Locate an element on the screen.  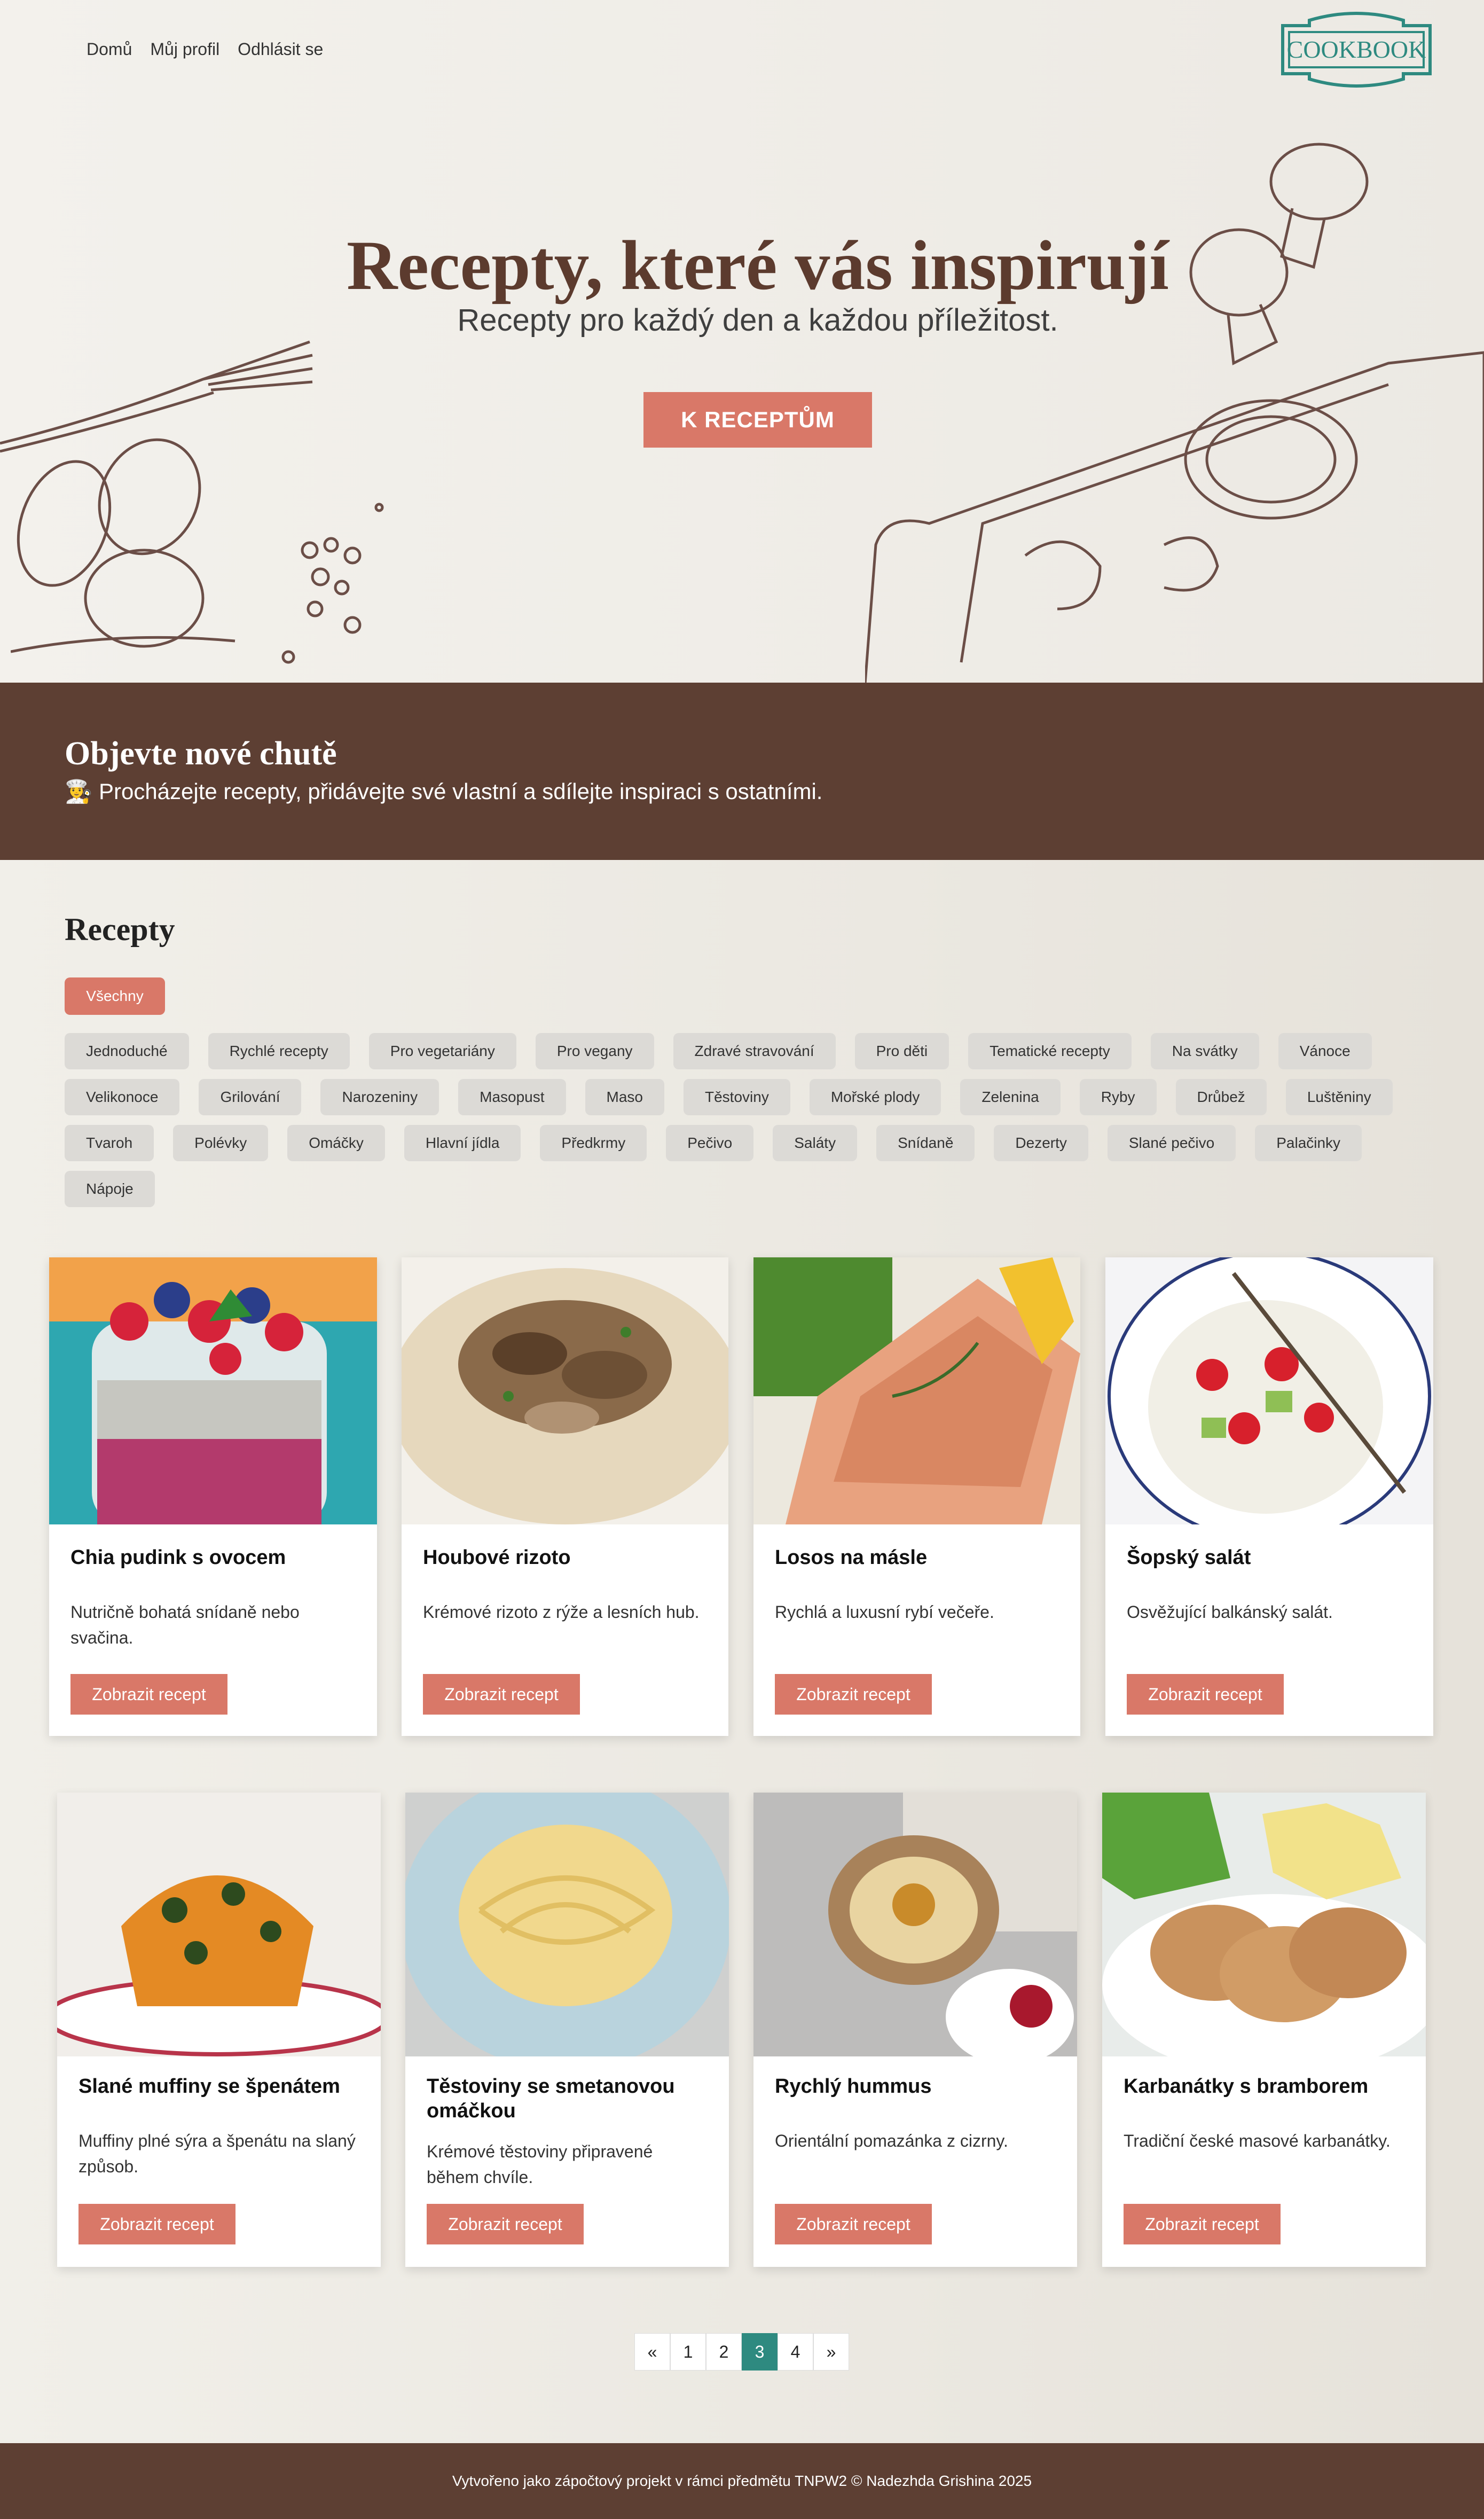
pagination-page-4: 4 is located at coordinates (795, 2352).